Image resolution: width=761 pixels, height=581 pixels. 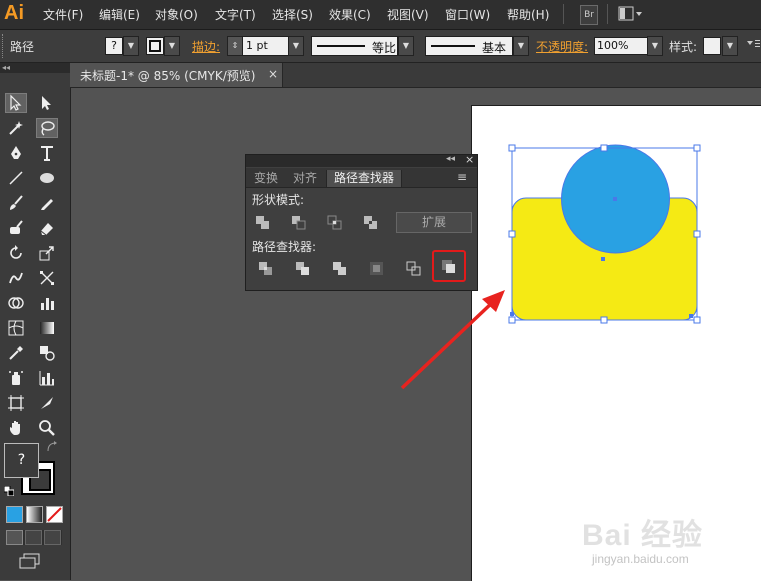 What do you see at coordinates (361, 160) in the screenshot?
I see `panel-header: ◂◂ ×` at bounding box center [361, 160].